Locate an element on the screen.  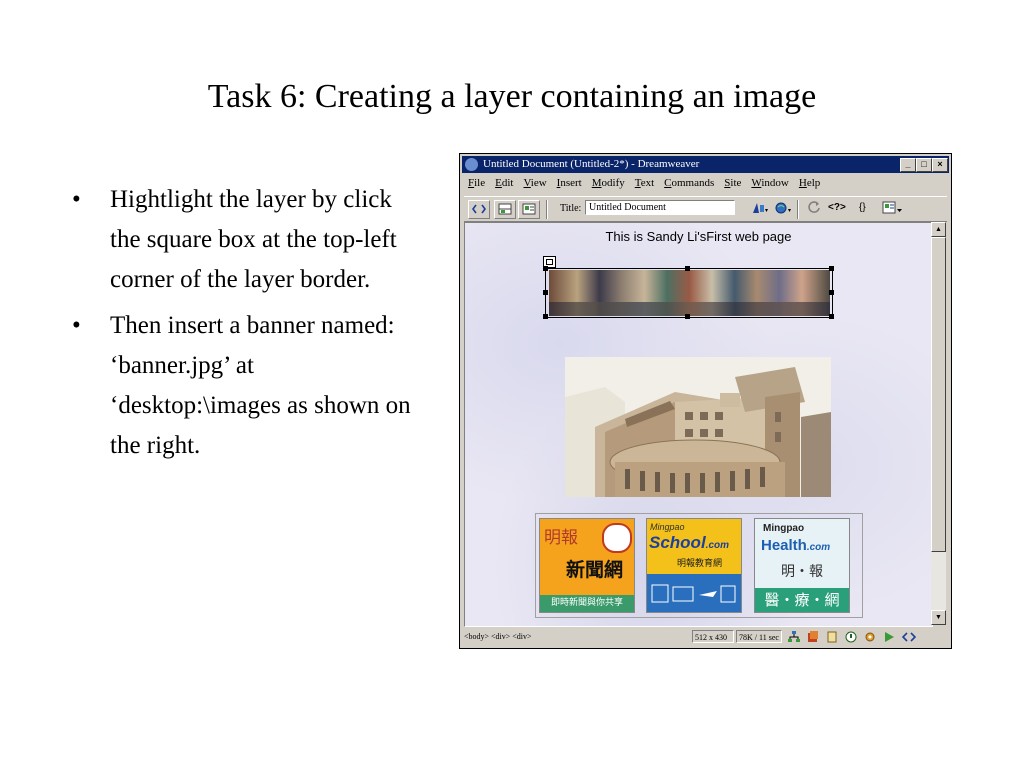
menu-text: Text is located at coordinates (645, 182).